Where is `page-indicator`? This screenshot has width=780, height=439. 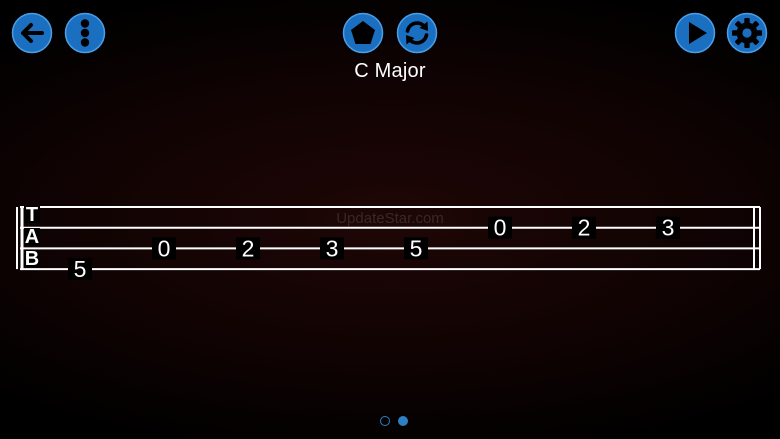 page-indicator is located at coordinates (400, 421).